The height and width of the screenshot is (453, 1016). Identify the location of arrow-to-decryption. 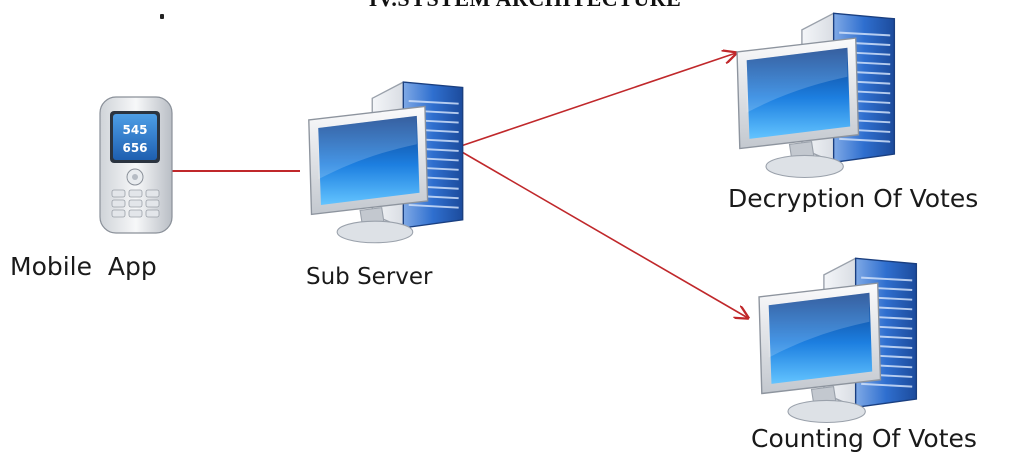
(595, 101).